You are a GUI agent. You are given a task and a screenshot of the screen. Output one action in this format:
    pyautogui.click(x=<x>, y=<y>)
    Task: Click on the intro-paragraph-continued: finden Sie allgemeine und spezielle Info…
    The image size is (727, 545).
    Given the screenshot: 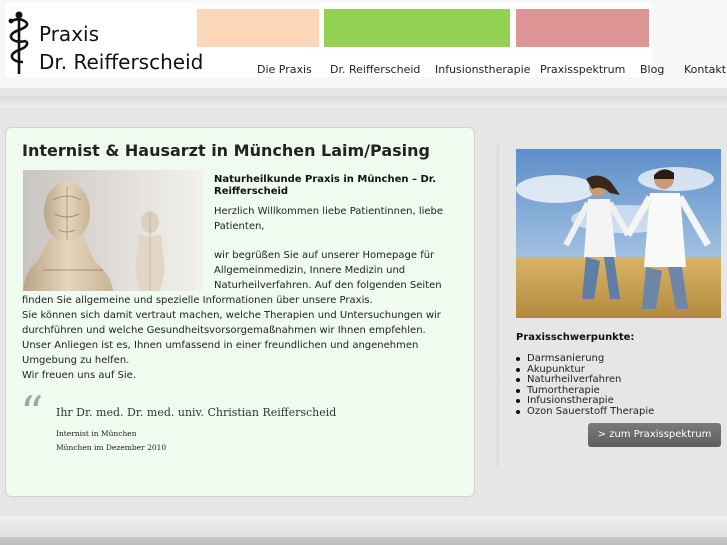 What is the action you would take?
    pyautogui.click(x=242, y=338)
    